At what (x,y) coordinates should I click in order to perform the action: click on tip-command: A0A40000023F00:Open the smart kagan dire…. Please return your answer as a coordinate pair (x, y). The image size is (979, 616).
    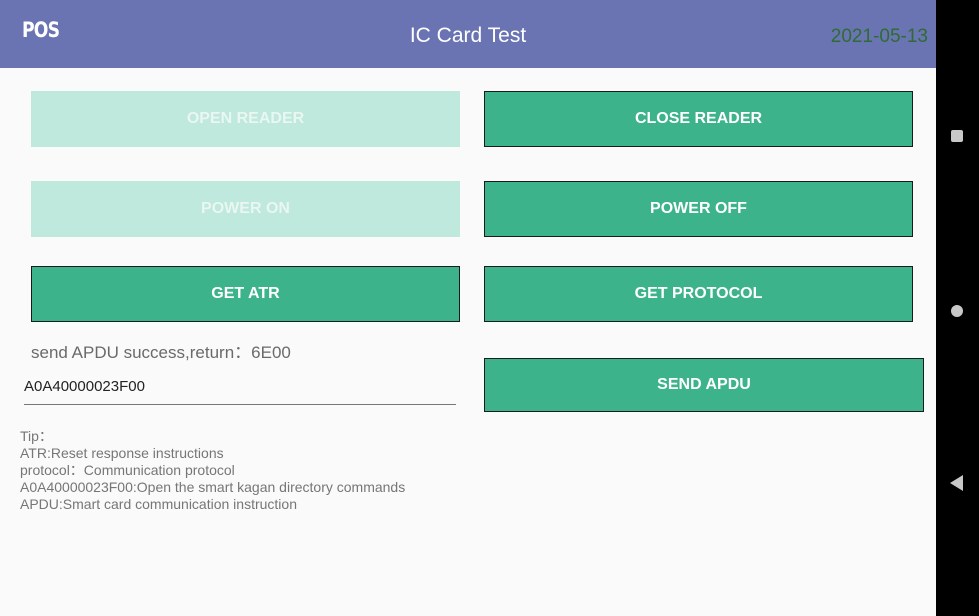
    Looking at the image, I should click on (213, 487).